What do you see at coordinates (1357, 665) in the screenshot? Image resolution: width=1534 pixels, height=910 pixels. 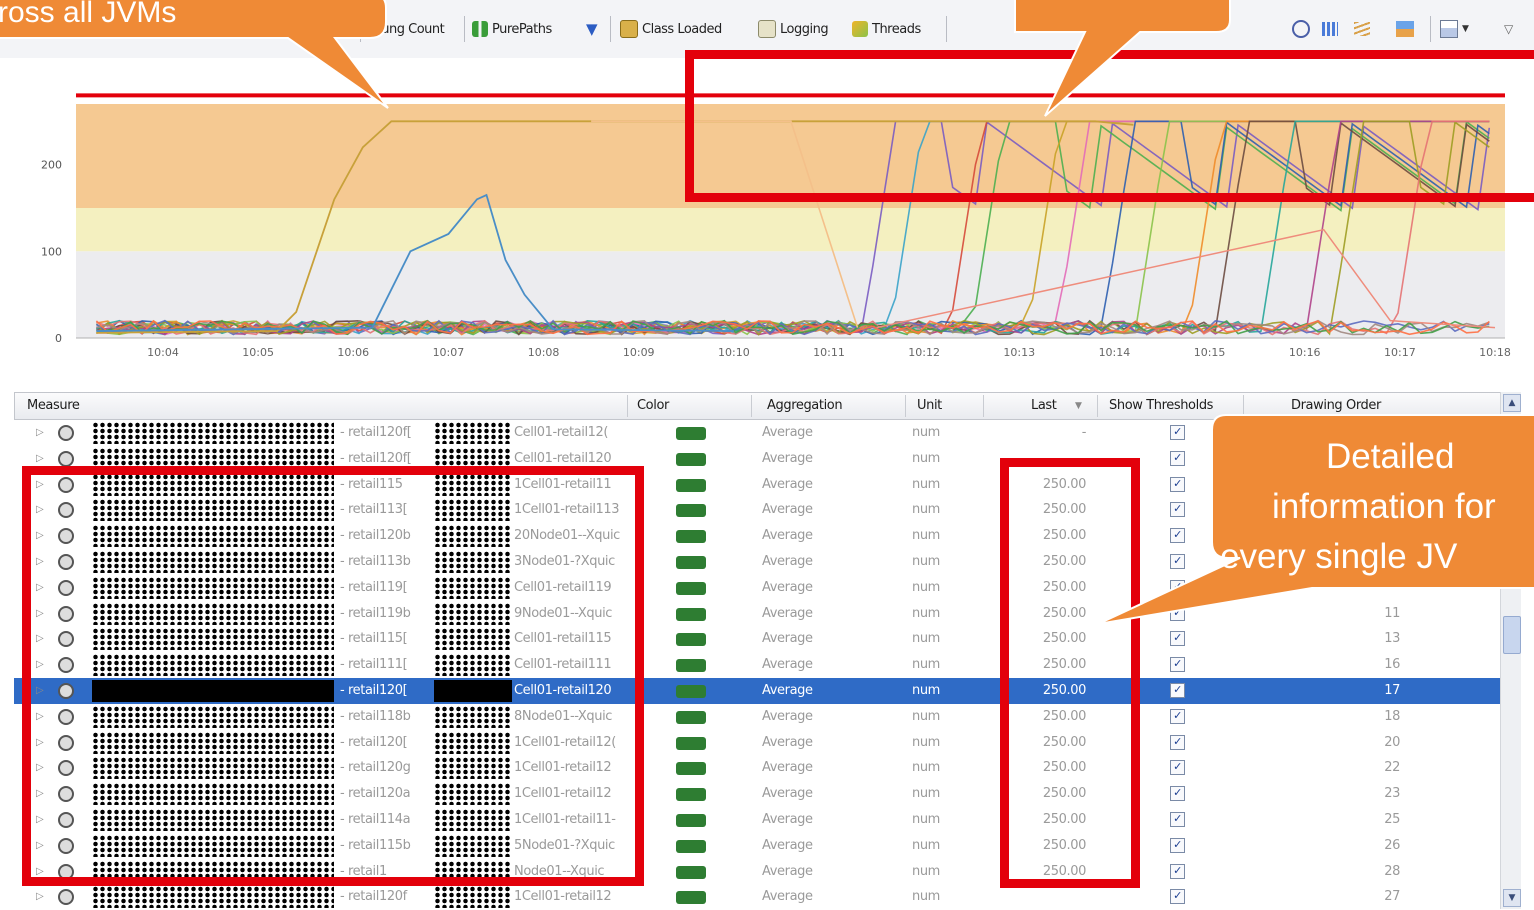 I see `drawing-order-cell: 16` at bounding box center [1357, 665].